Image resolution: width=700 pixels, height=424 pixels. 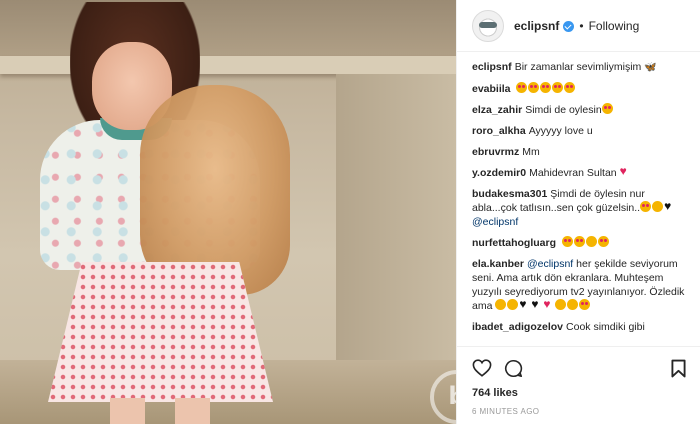 What do you see at coordinates (650, 67) in the screenshot?
I see `butterfly-icon: 🦋` at bounding box center [650, 67].